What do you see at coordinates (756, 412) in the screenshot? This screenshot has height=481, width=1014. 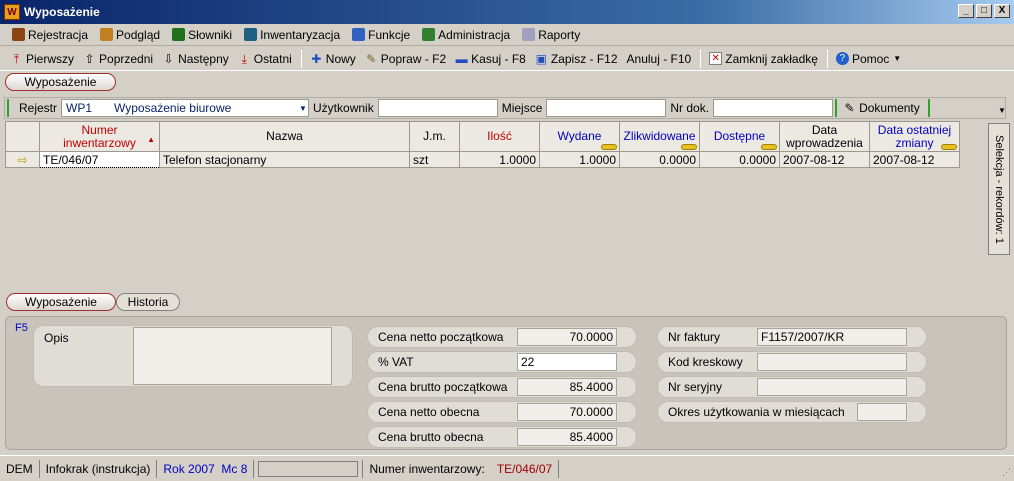 I see `usage-period-label: Okres użytkowania w miesiącach` at bounding box center [756, 412].